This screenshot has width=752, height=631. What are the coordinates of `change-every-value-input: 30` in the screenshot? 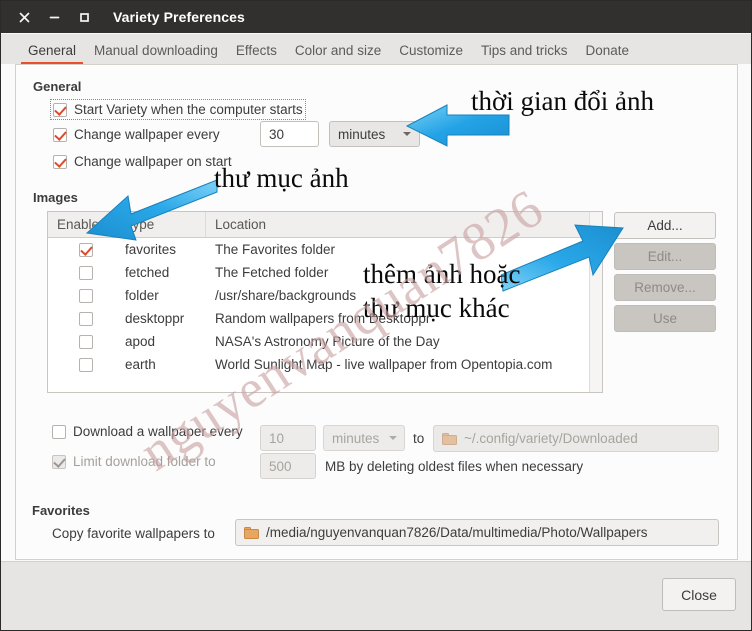 It's located at (289, 134).